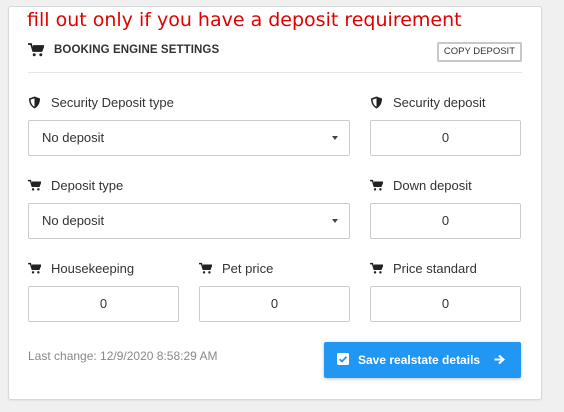 This screenshot has height=412, width=564. What do you see at coordinates (479, 52) in the screenshot?
I see `copy-deposit-button: COPY DEPOSIT` at bounding box center [479, 52].